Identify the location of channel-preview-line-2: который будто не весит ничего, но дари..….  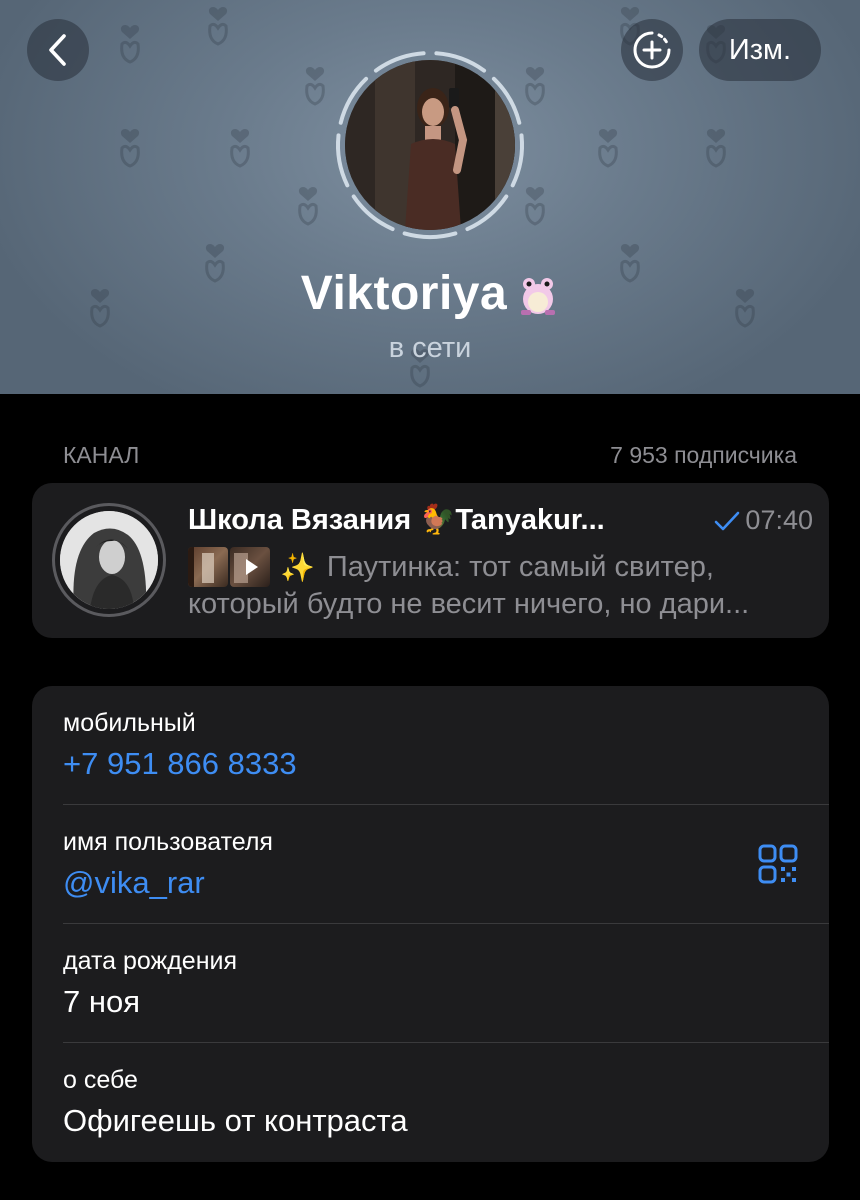
(469, 604).